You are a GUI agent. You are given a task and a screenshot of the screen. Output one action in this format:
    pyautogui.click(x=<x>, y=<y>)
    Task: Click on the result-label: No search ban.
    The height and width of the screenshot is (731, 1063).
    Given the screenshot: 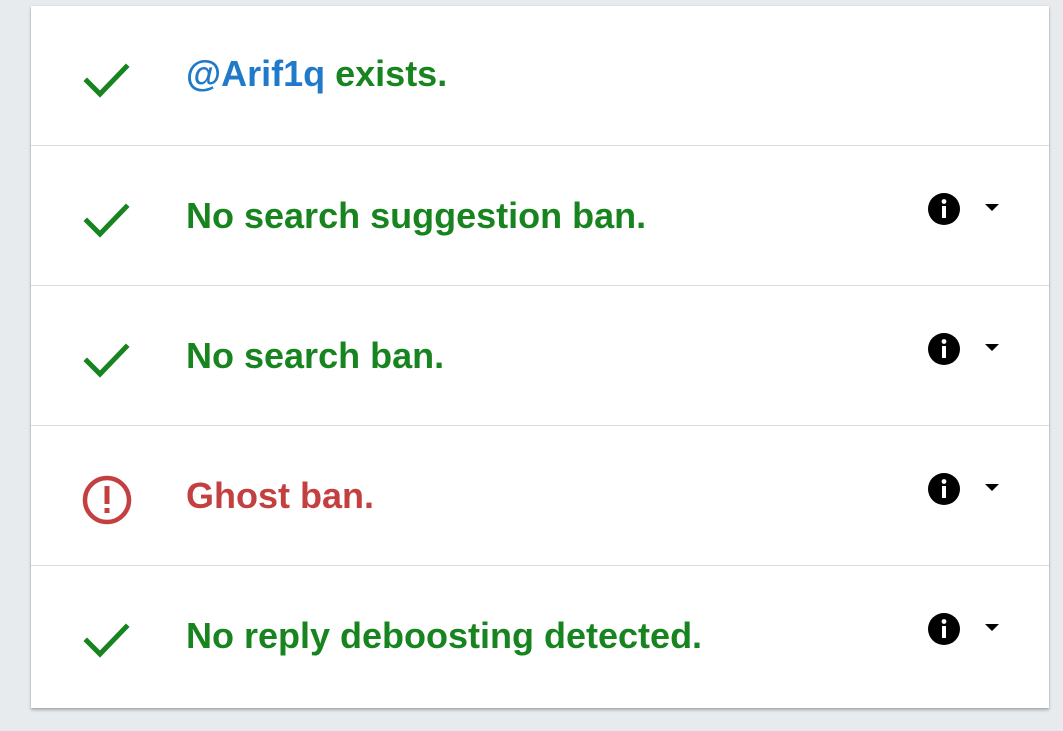 What is the action you would take?
    pyautogui.click(x=315, y=355)
    